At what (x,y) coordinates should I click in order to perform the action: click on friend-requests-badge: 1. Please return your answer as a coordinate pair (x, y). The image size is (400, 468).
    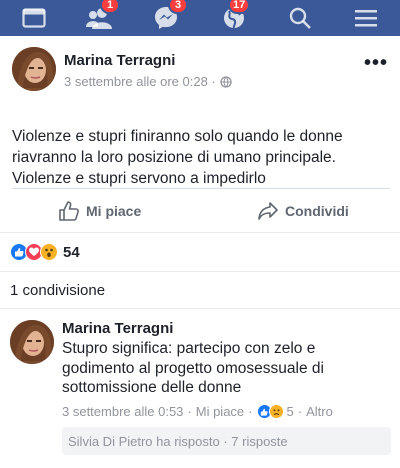
    Looking at the image, I should click on (110, 7).